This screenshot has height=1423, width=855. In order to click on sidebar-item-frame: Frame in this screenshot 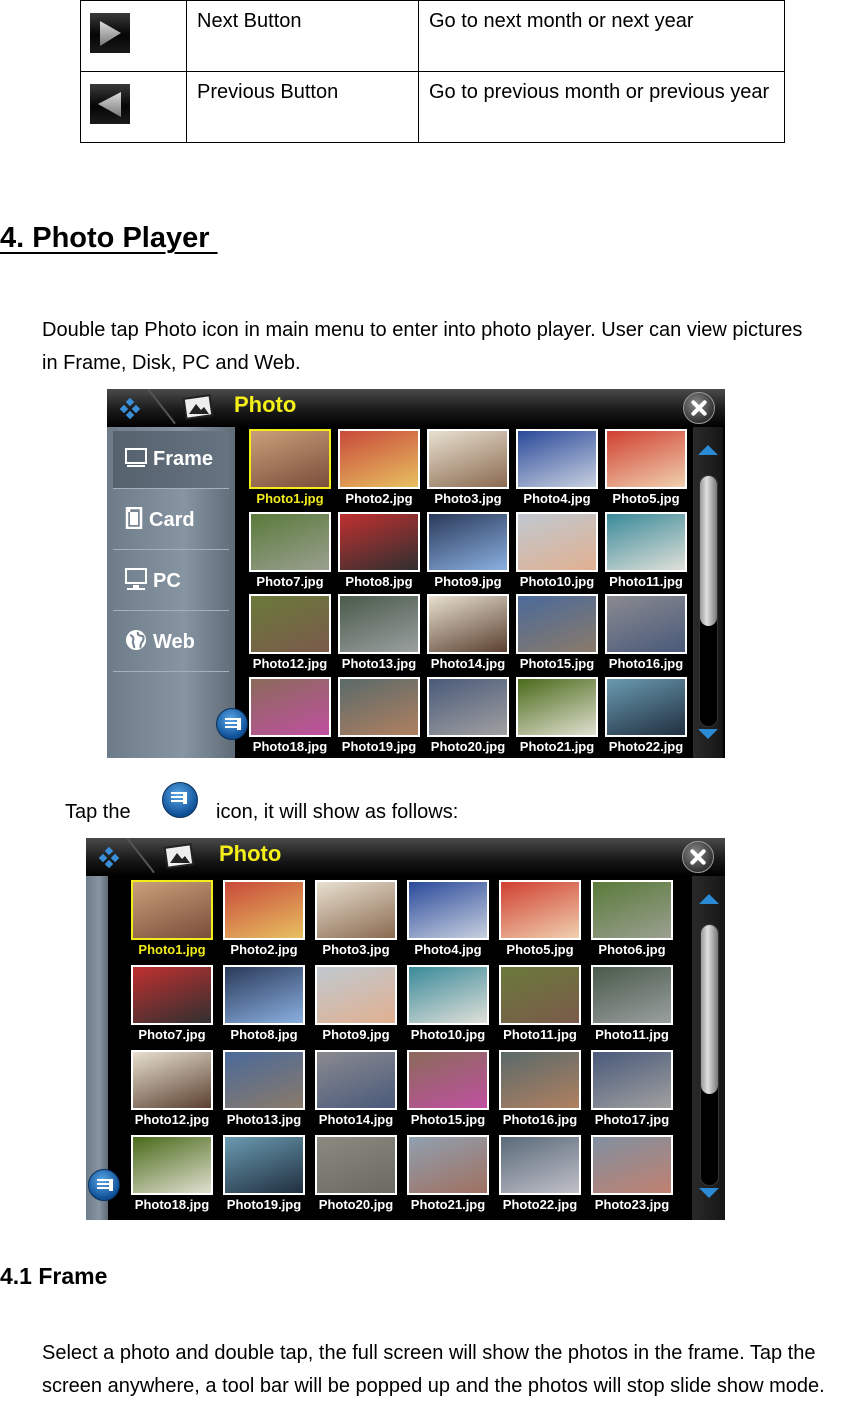, I will do `click(171, 460)`.